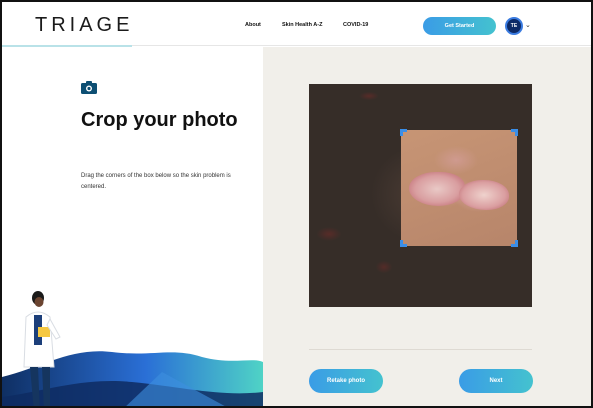 The height and width of the screenshot is (408, 593). Describe the element at coordinates (403, 243) in the screenshot. I see `crop-handle-bottom-left` at that location.